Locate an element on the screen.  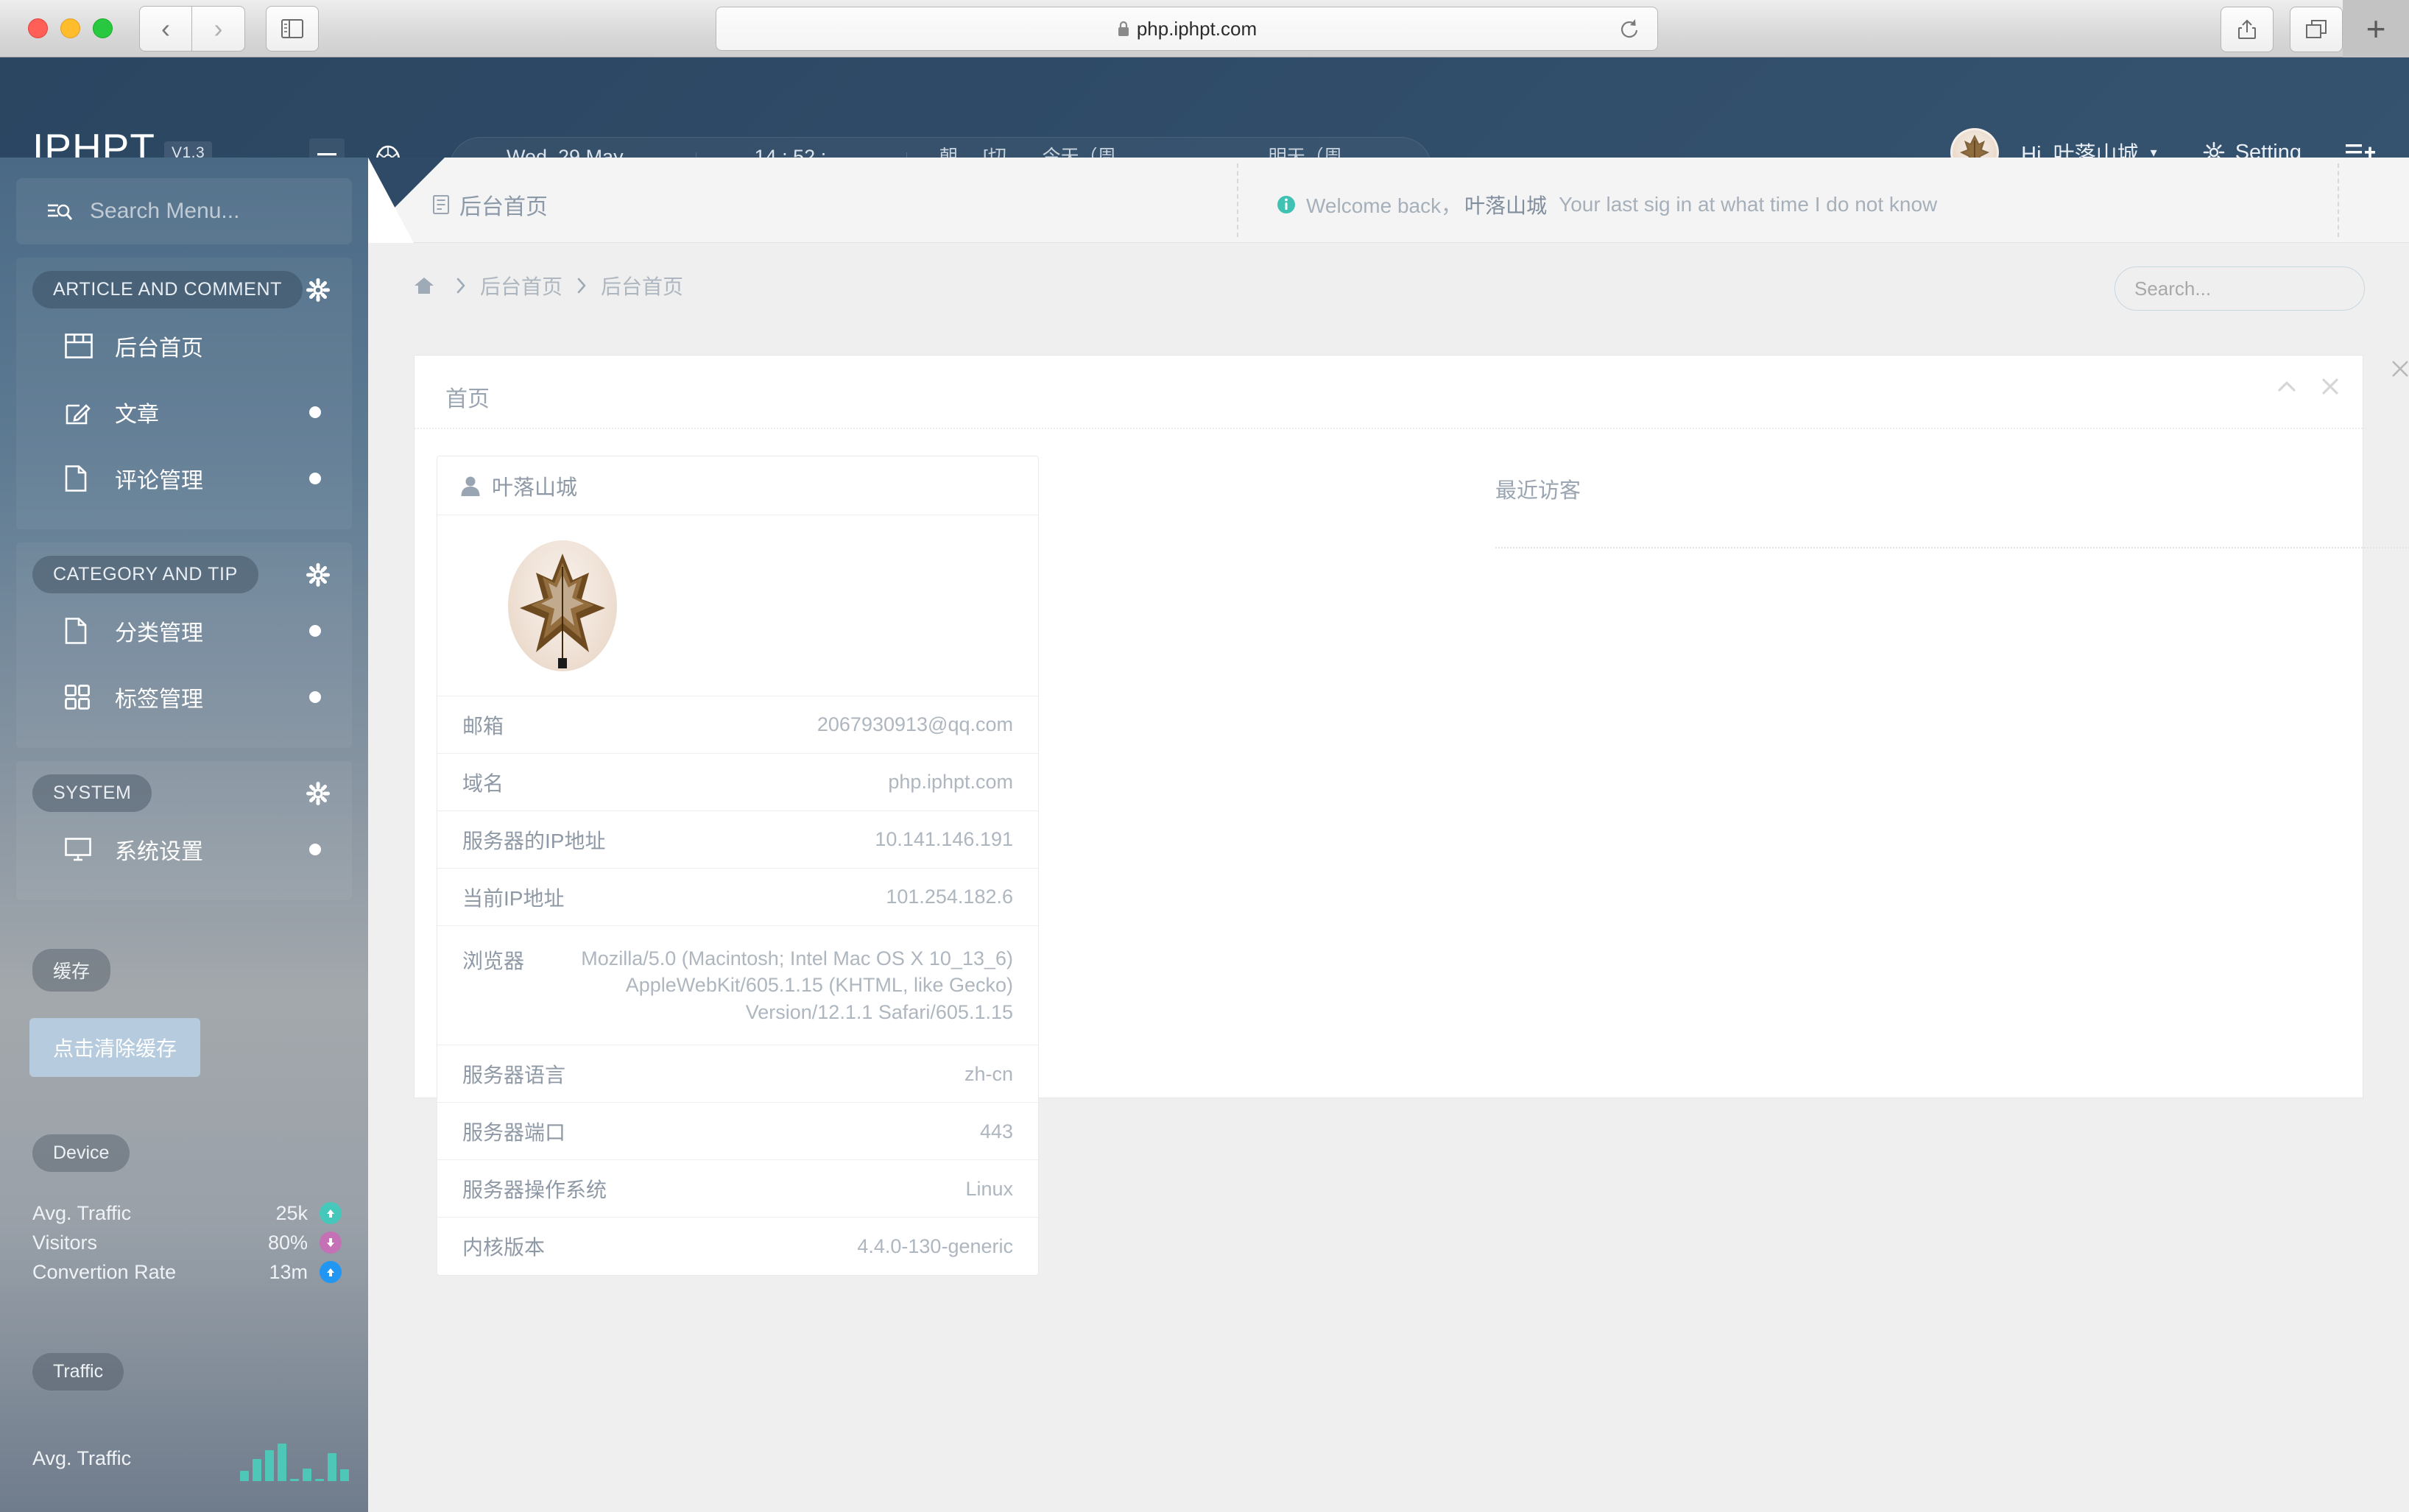
list-item: Convertion Rate 13m is located at coordinates (187, 1272).